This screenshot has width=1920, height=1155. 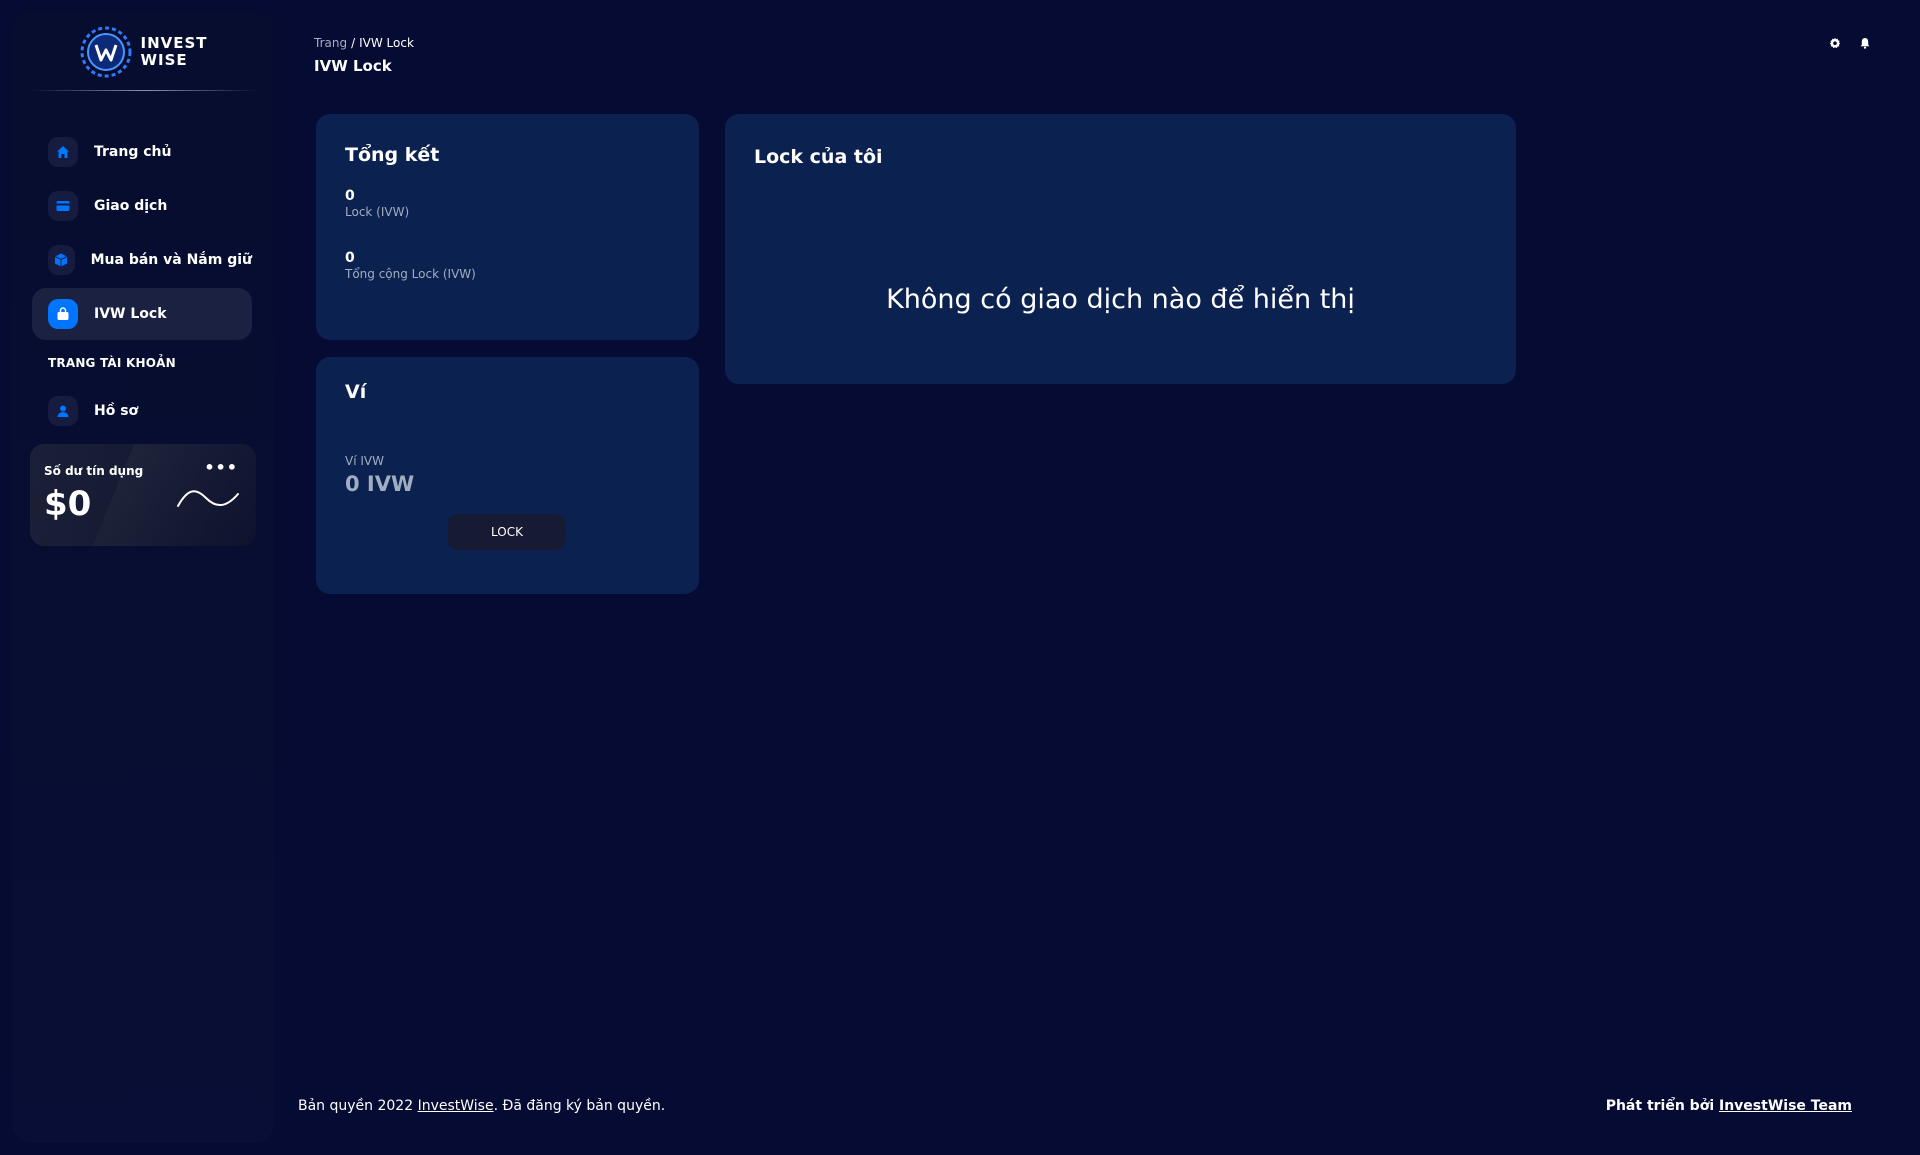 What do you see at coordinates (133, 152) in the screenshot?
I see `sidebar-item-label: Trang chủ` at bounding box center [133, 152].